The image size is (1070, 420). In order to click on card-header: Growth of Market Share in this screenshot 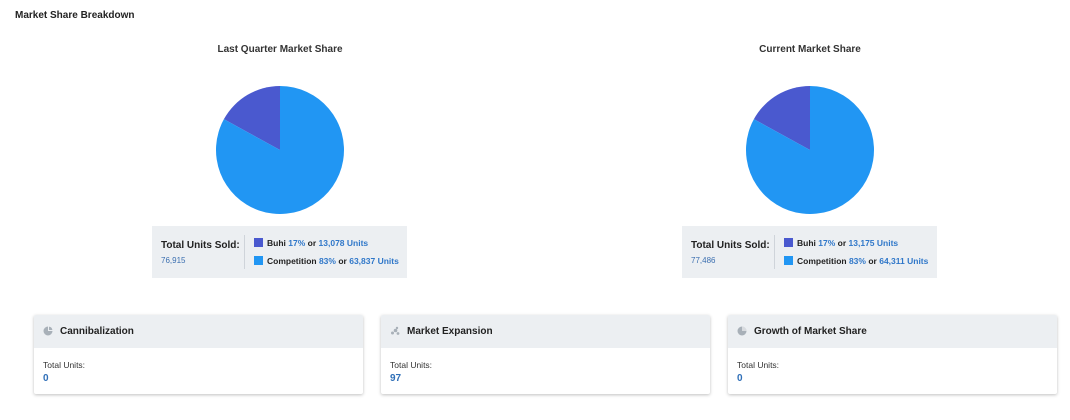, I will do `click(892, 331)`.